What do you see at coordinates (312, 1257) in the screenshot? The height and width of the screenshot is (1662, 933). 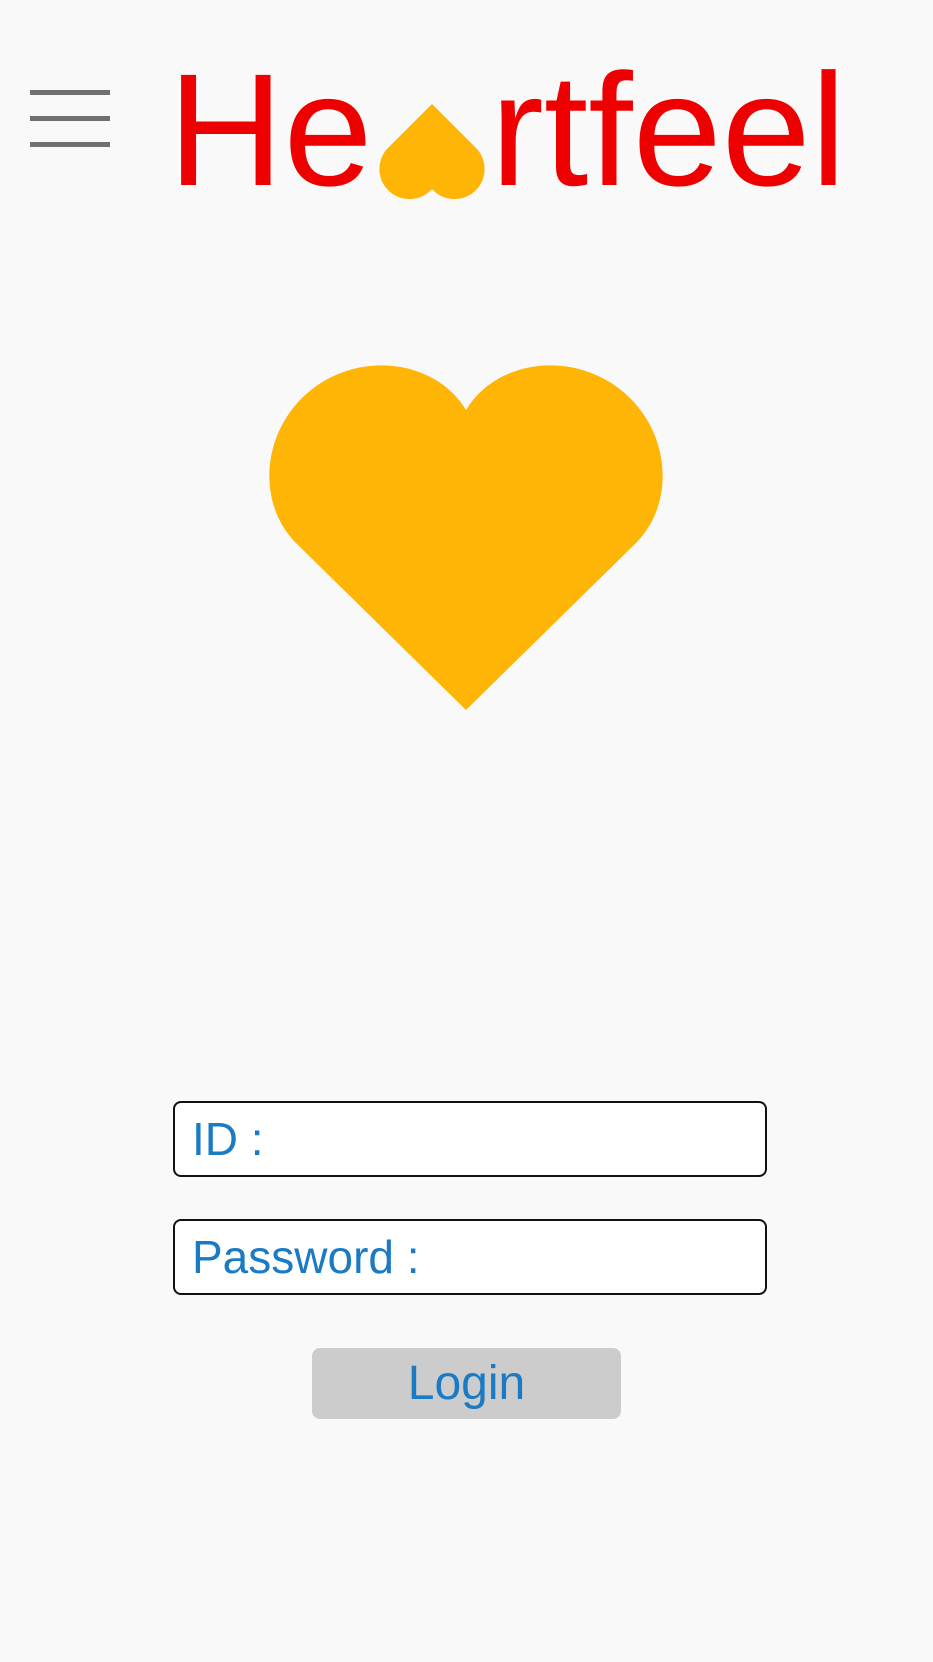 I see `password-label: Password :` at bounding box center [312, 1257].